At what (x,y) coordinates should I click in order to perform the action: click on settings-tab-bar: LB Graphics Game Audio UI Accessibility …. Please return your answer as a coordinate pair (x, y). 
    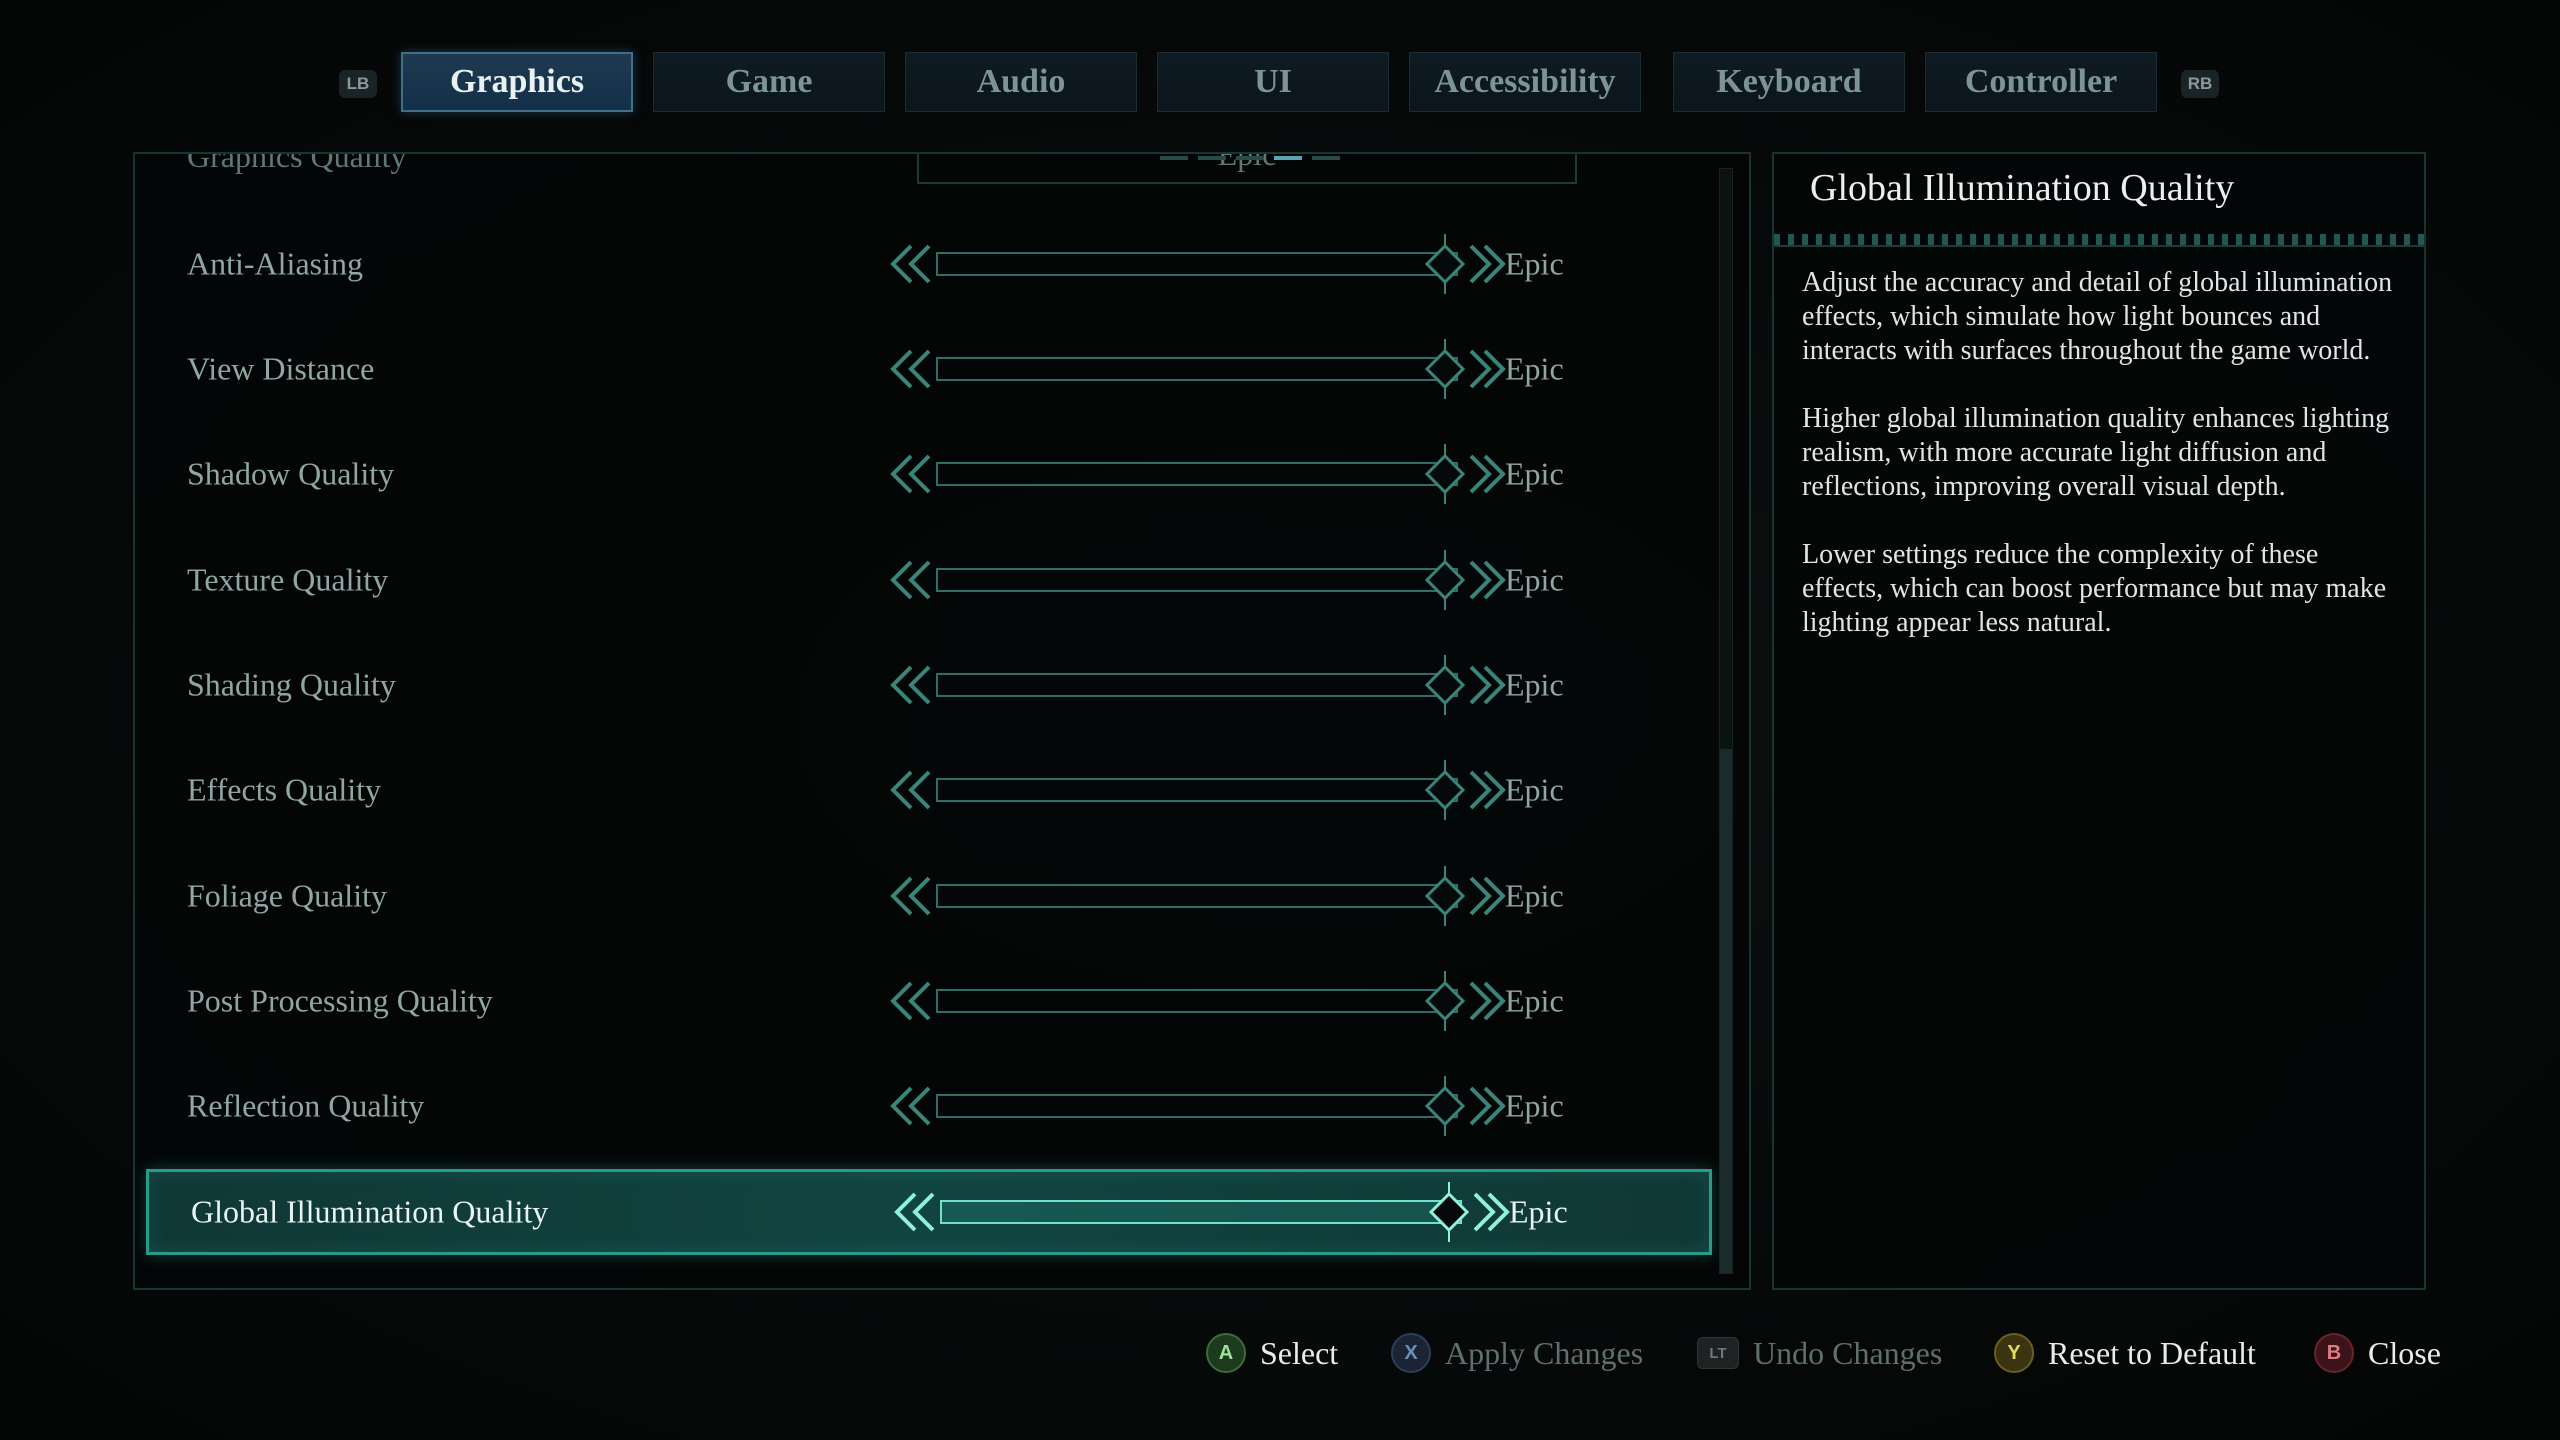
    Looking at the image, I should click on (1280, 84).